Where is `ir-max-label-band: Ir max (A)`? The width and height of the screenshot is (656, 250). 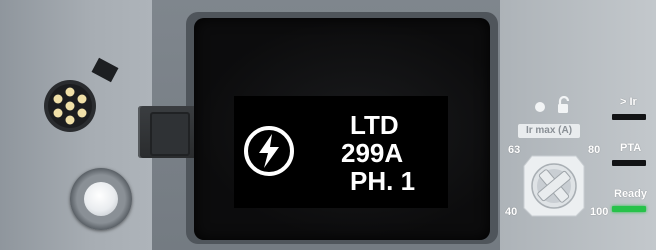
ir-max-label-band: Ir max (A) is located at coordinates (549, 131).